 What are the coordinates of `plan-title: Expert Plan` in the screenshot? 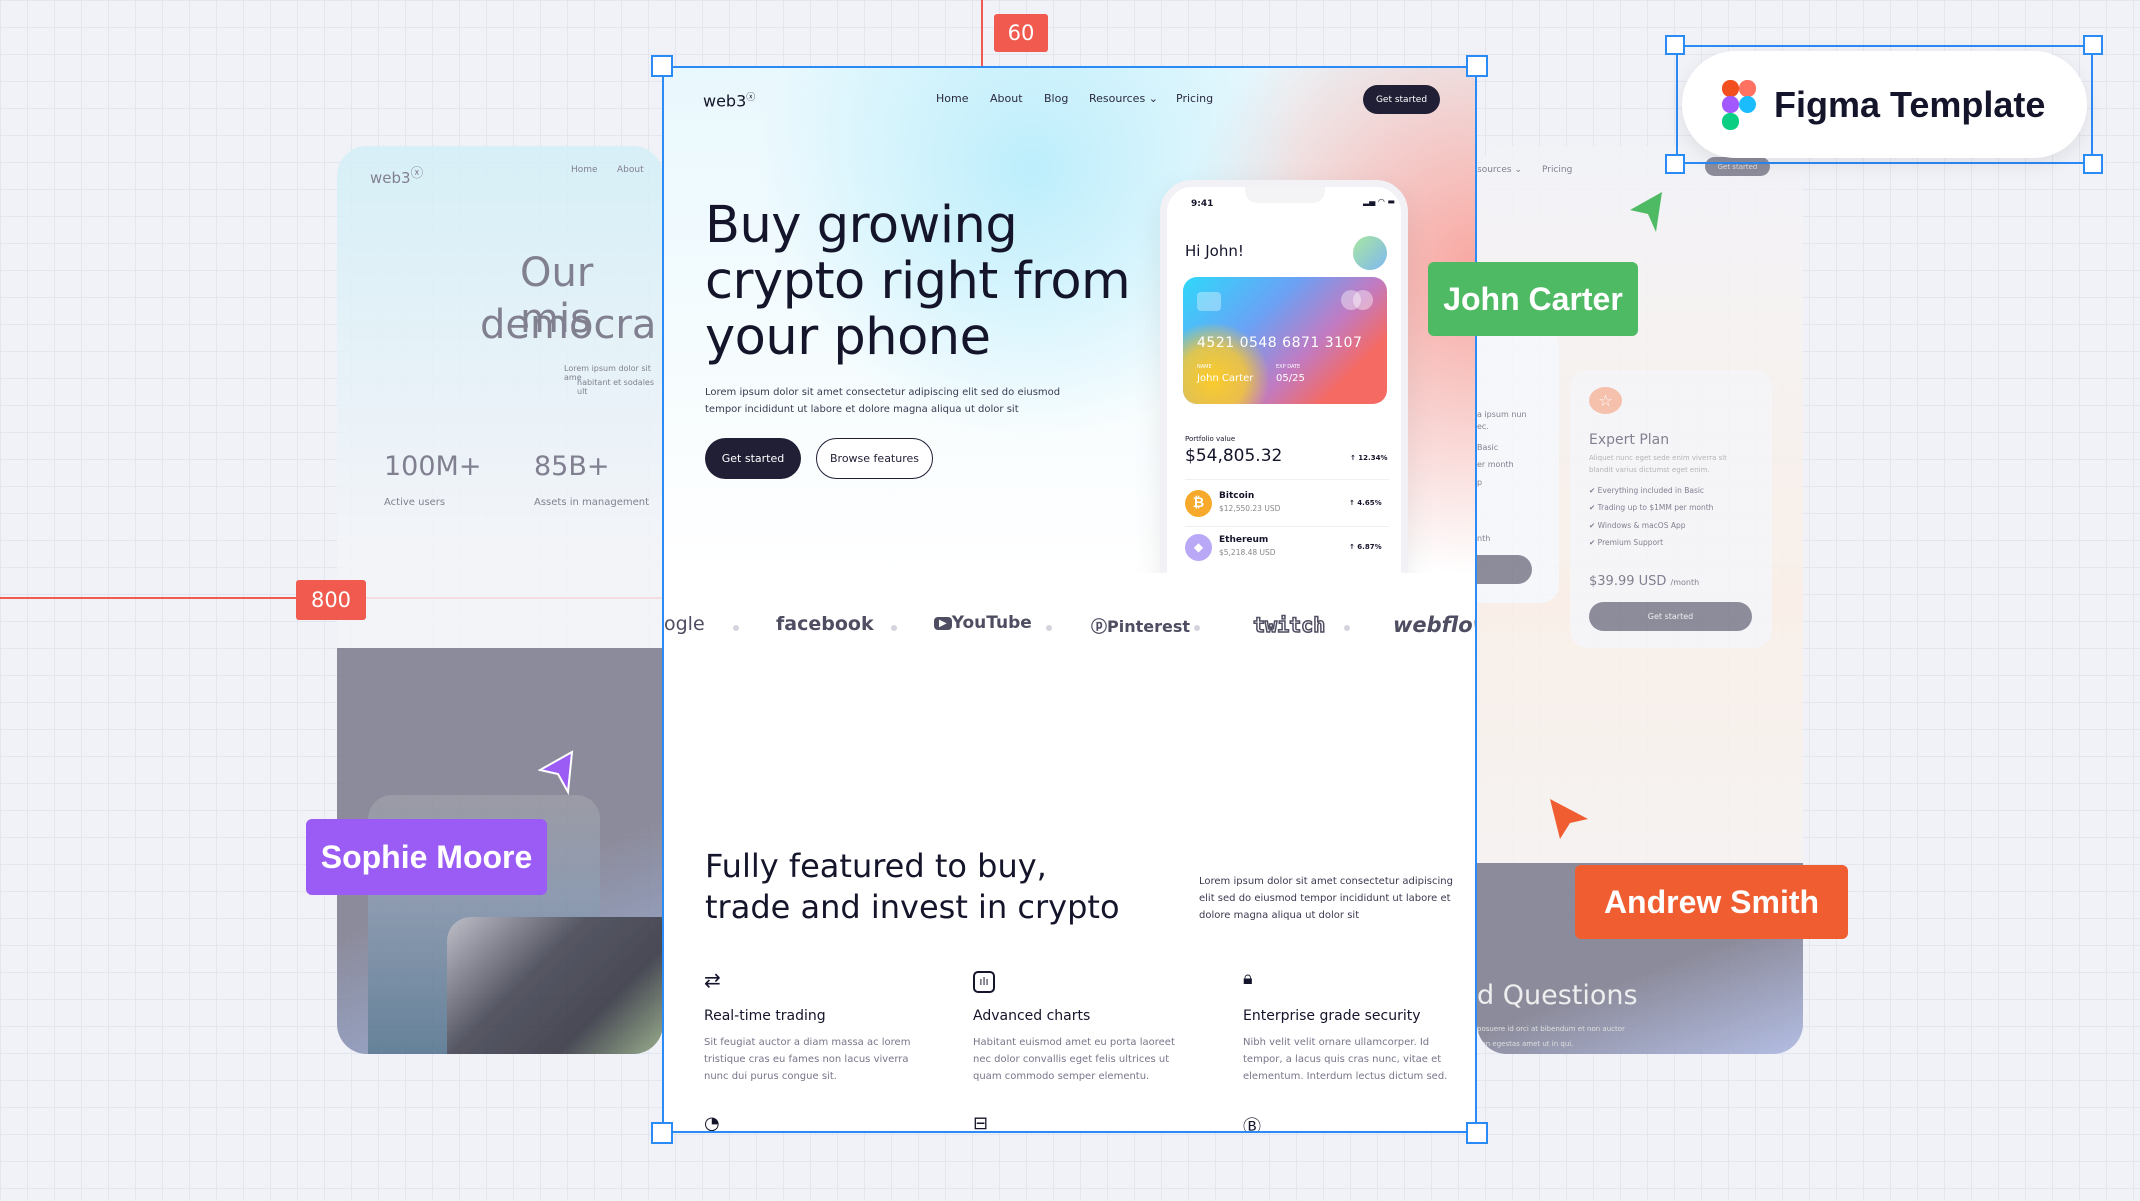 It's located at (1629, 440).